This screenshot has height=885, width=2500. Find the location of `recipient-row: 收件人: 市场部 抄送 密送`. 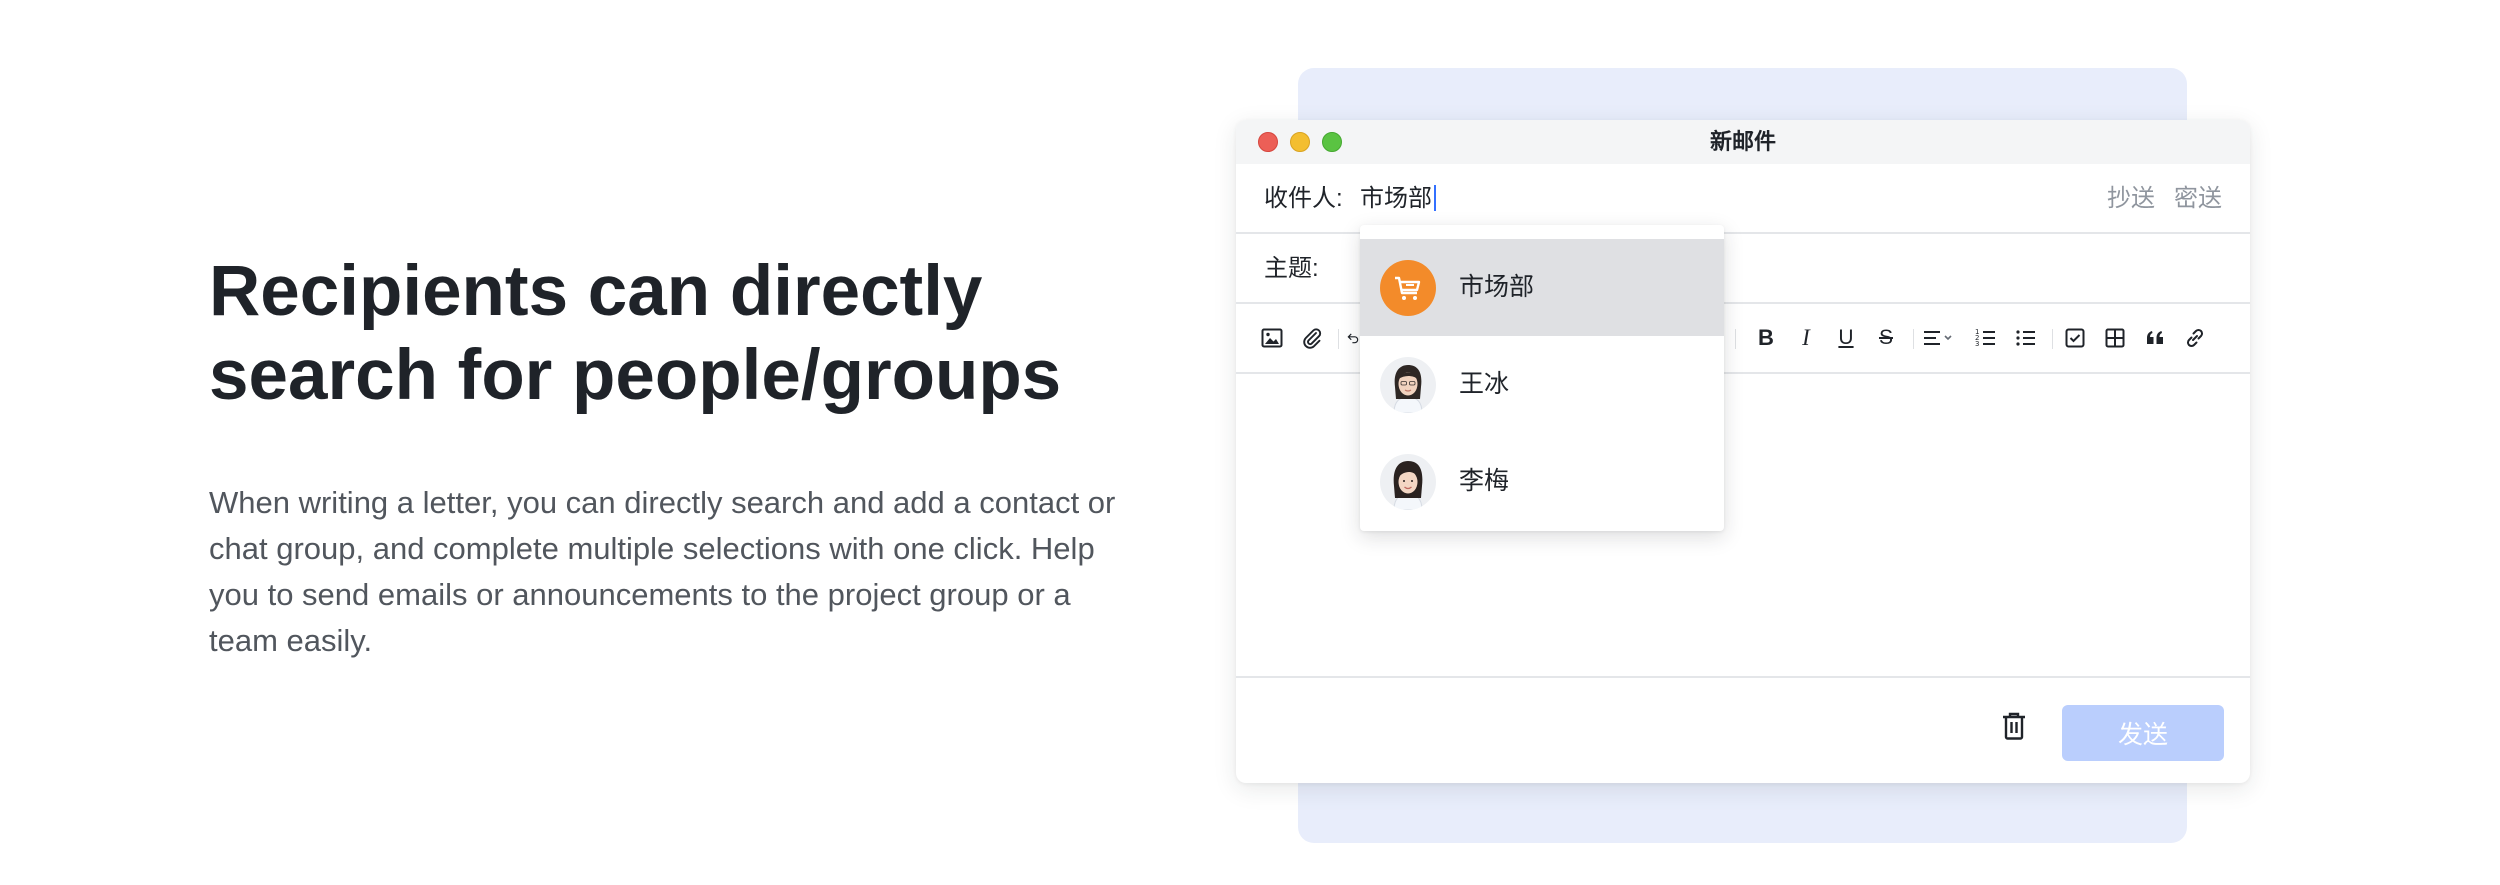

recipient-row: 收件人: 市场部 抄送 密送 is located at coordinates (1743, 199).